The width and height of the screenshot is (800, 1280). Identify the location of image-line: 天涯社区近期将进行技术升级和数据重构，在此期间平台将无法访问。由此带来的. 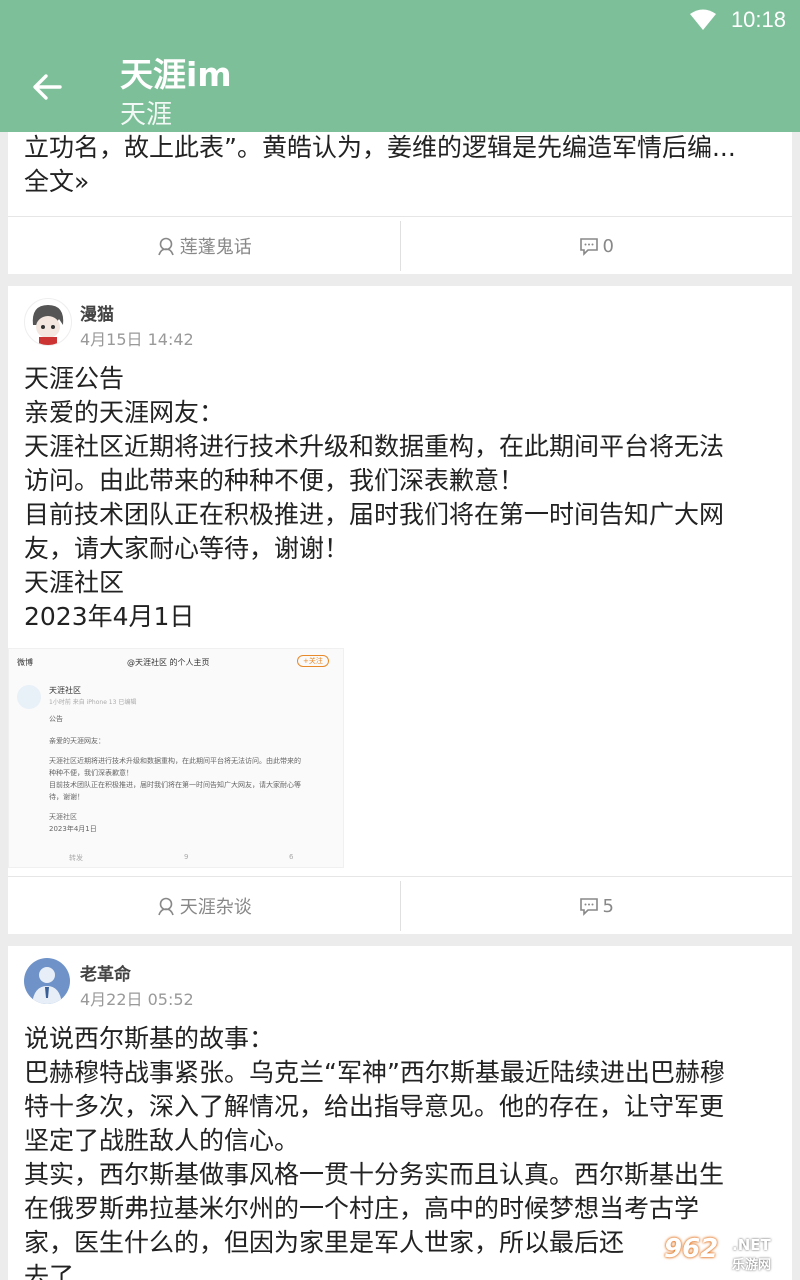
(175, 761).